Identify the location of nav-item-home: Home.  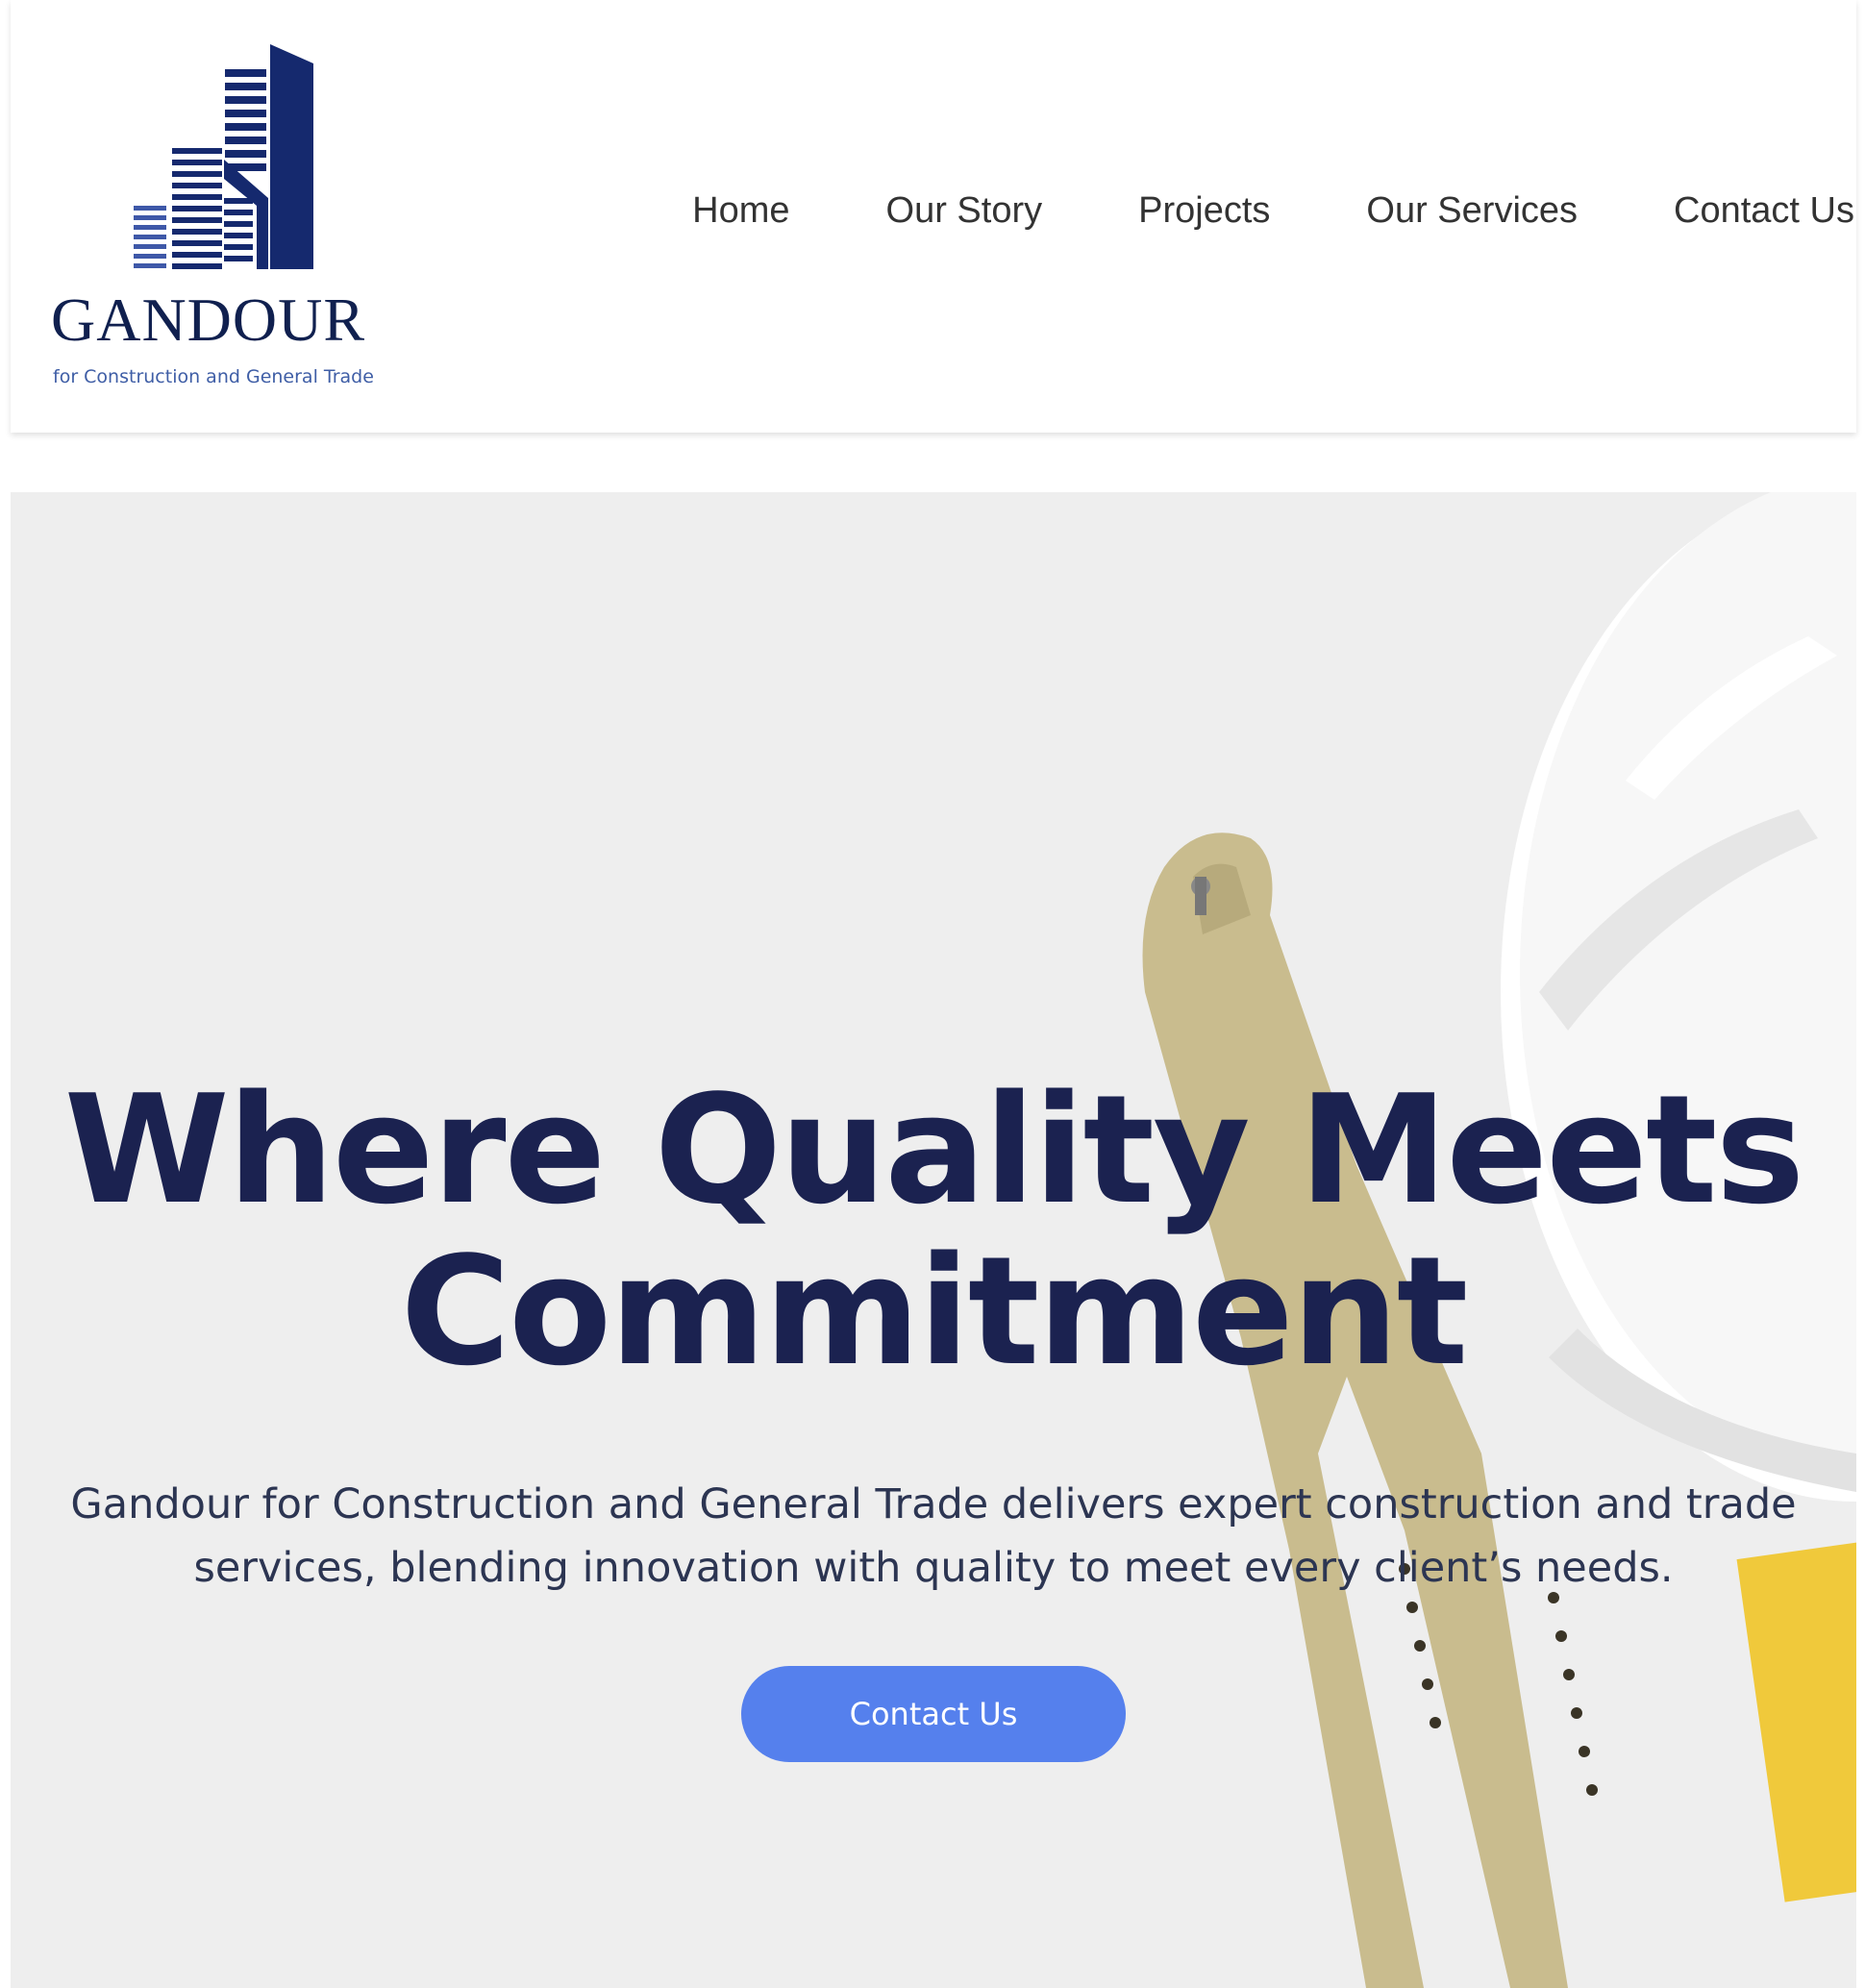
(740, 211).